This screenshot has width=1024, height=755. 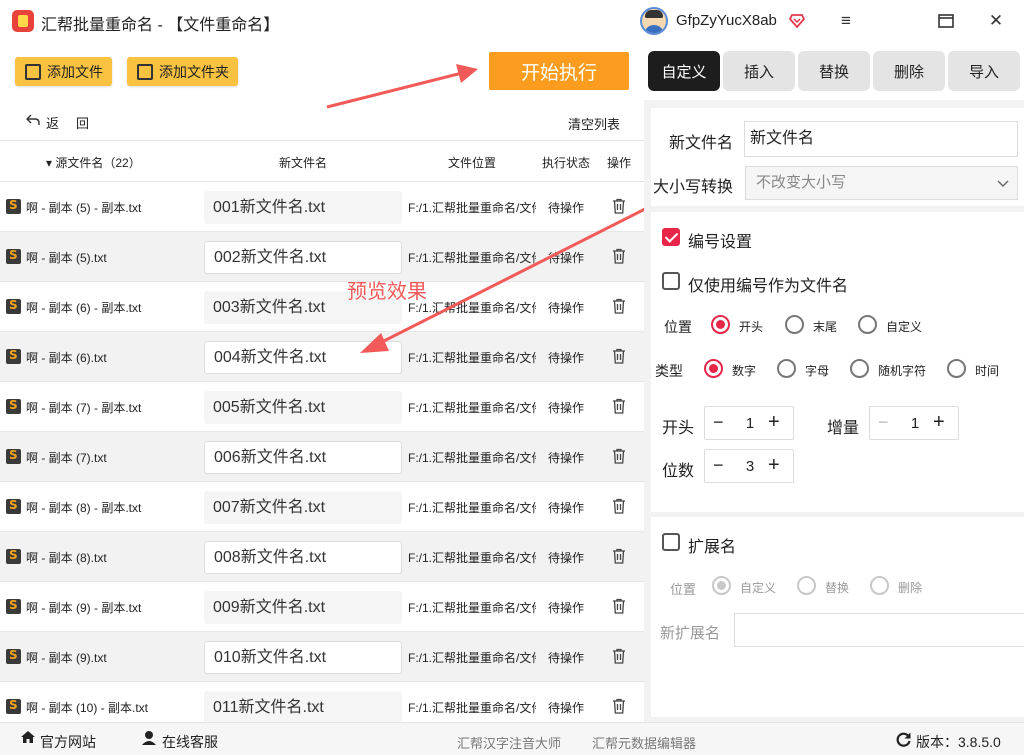 What do you see at coordinates (190, 742) in the screenshot?
I see `support-link: 在线客服` at bounding box center [190, 742].